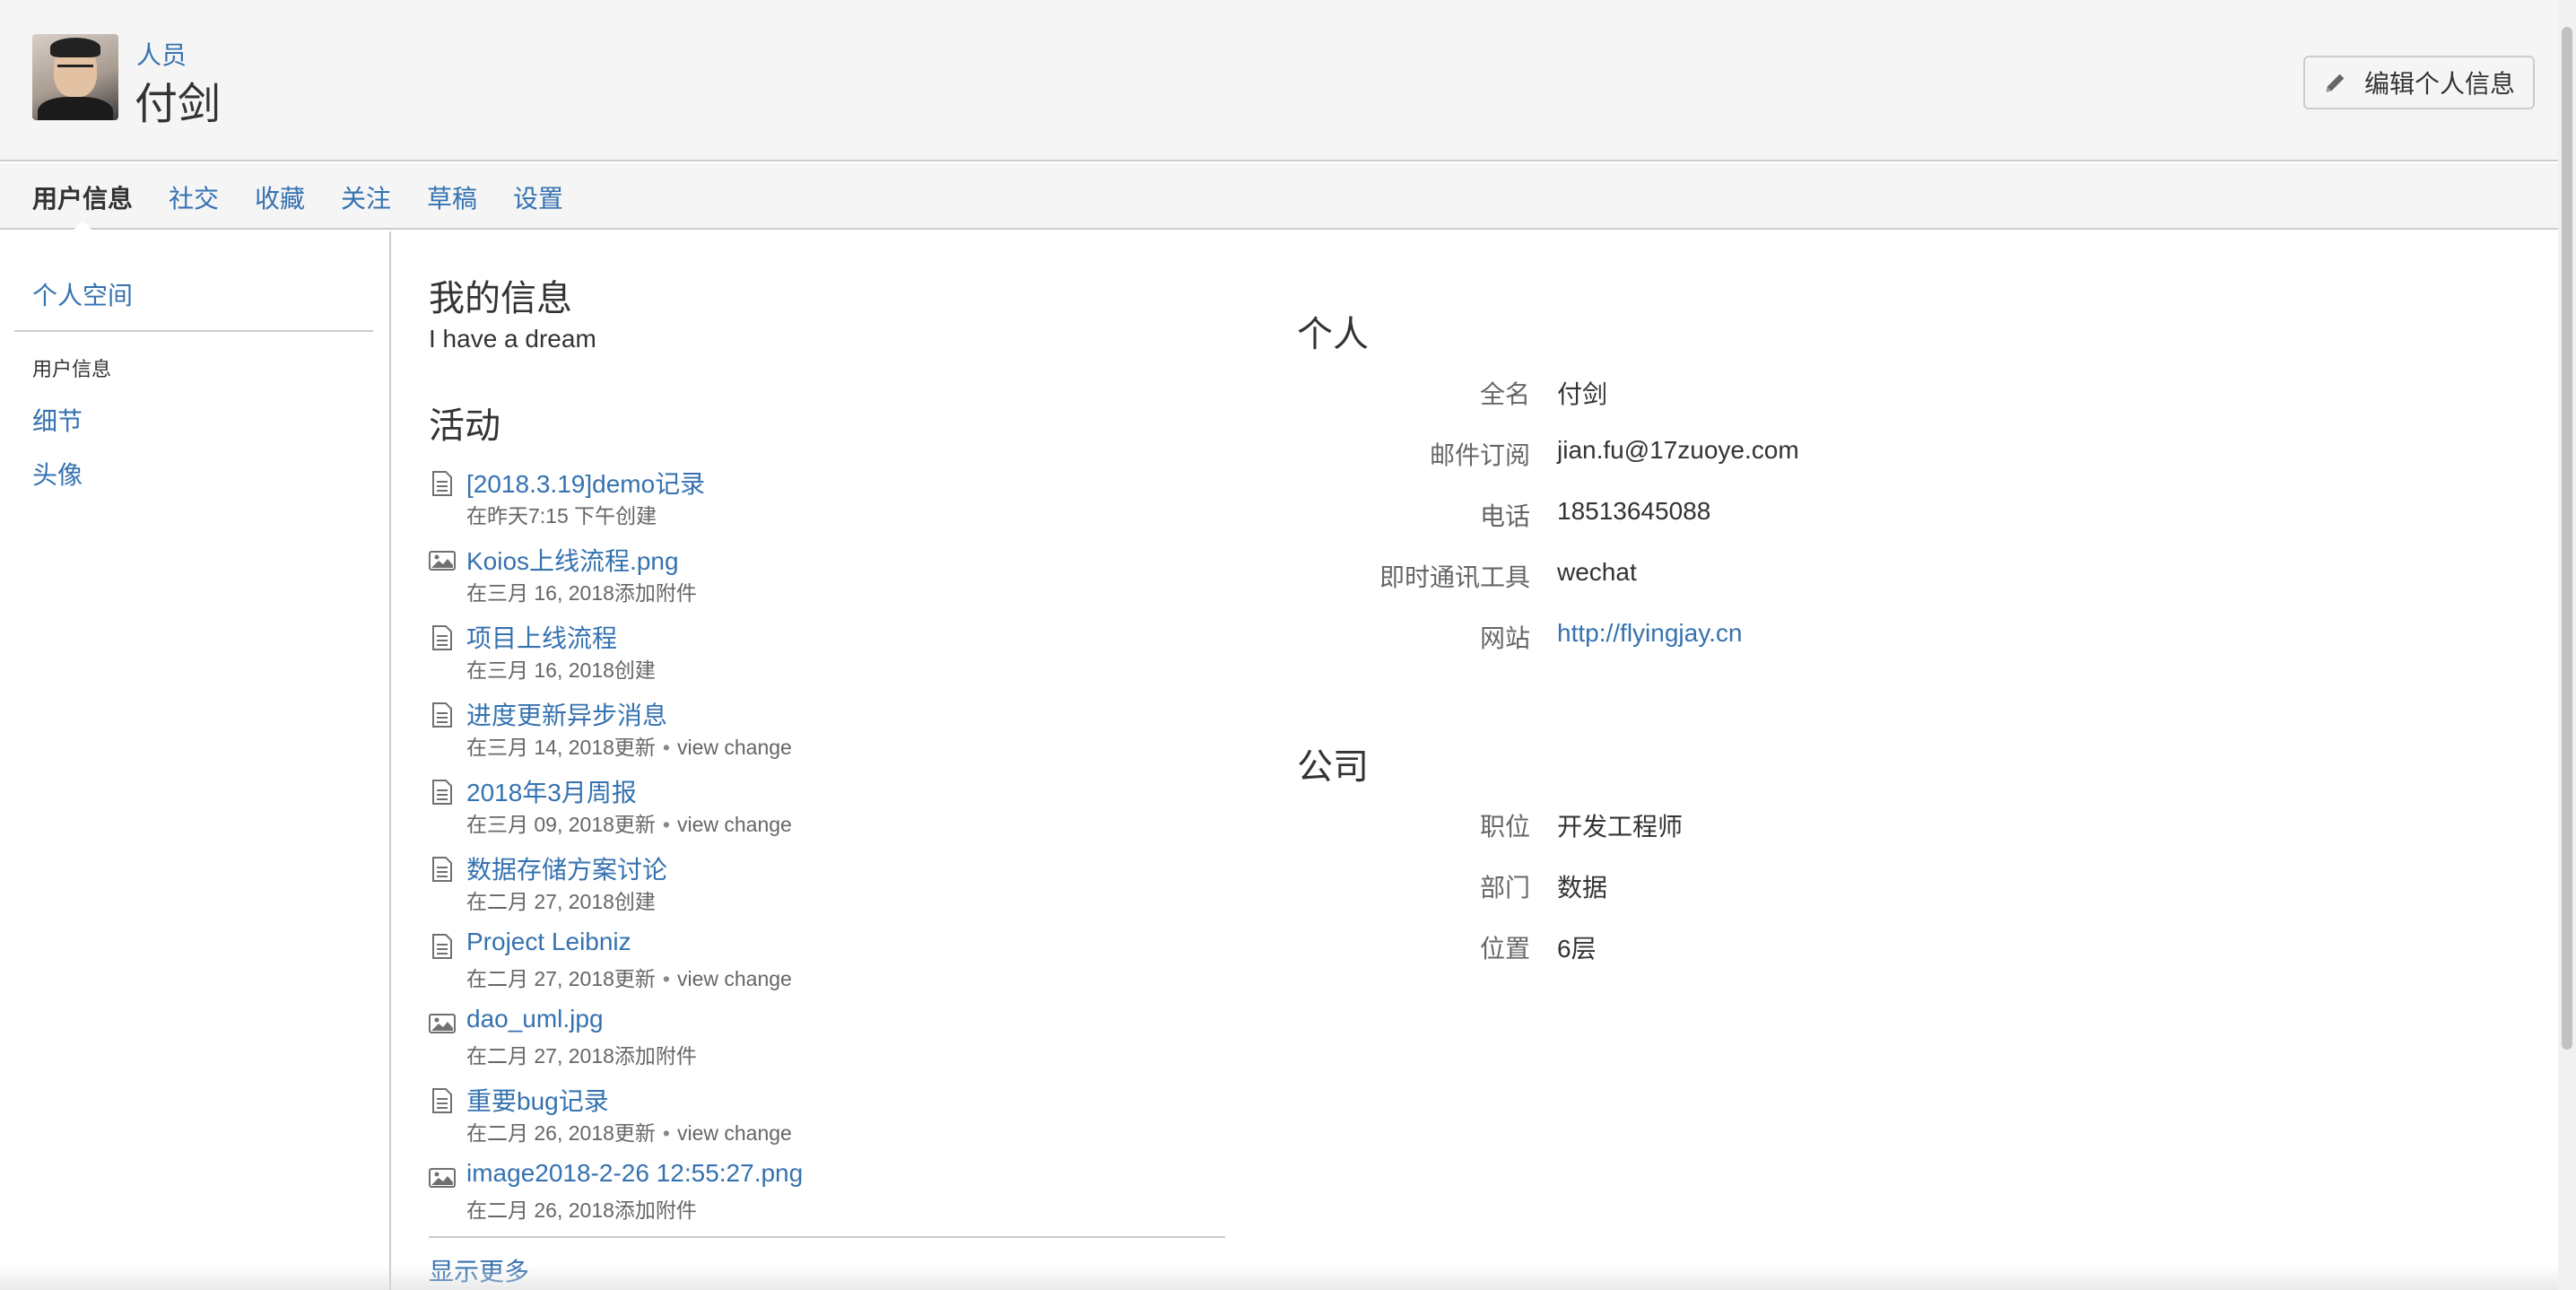 This screenshot has width=2576, height=1290. I want to click on activity-meta: 在二月 26, 2018更新 • view change, so click(629, 1131).